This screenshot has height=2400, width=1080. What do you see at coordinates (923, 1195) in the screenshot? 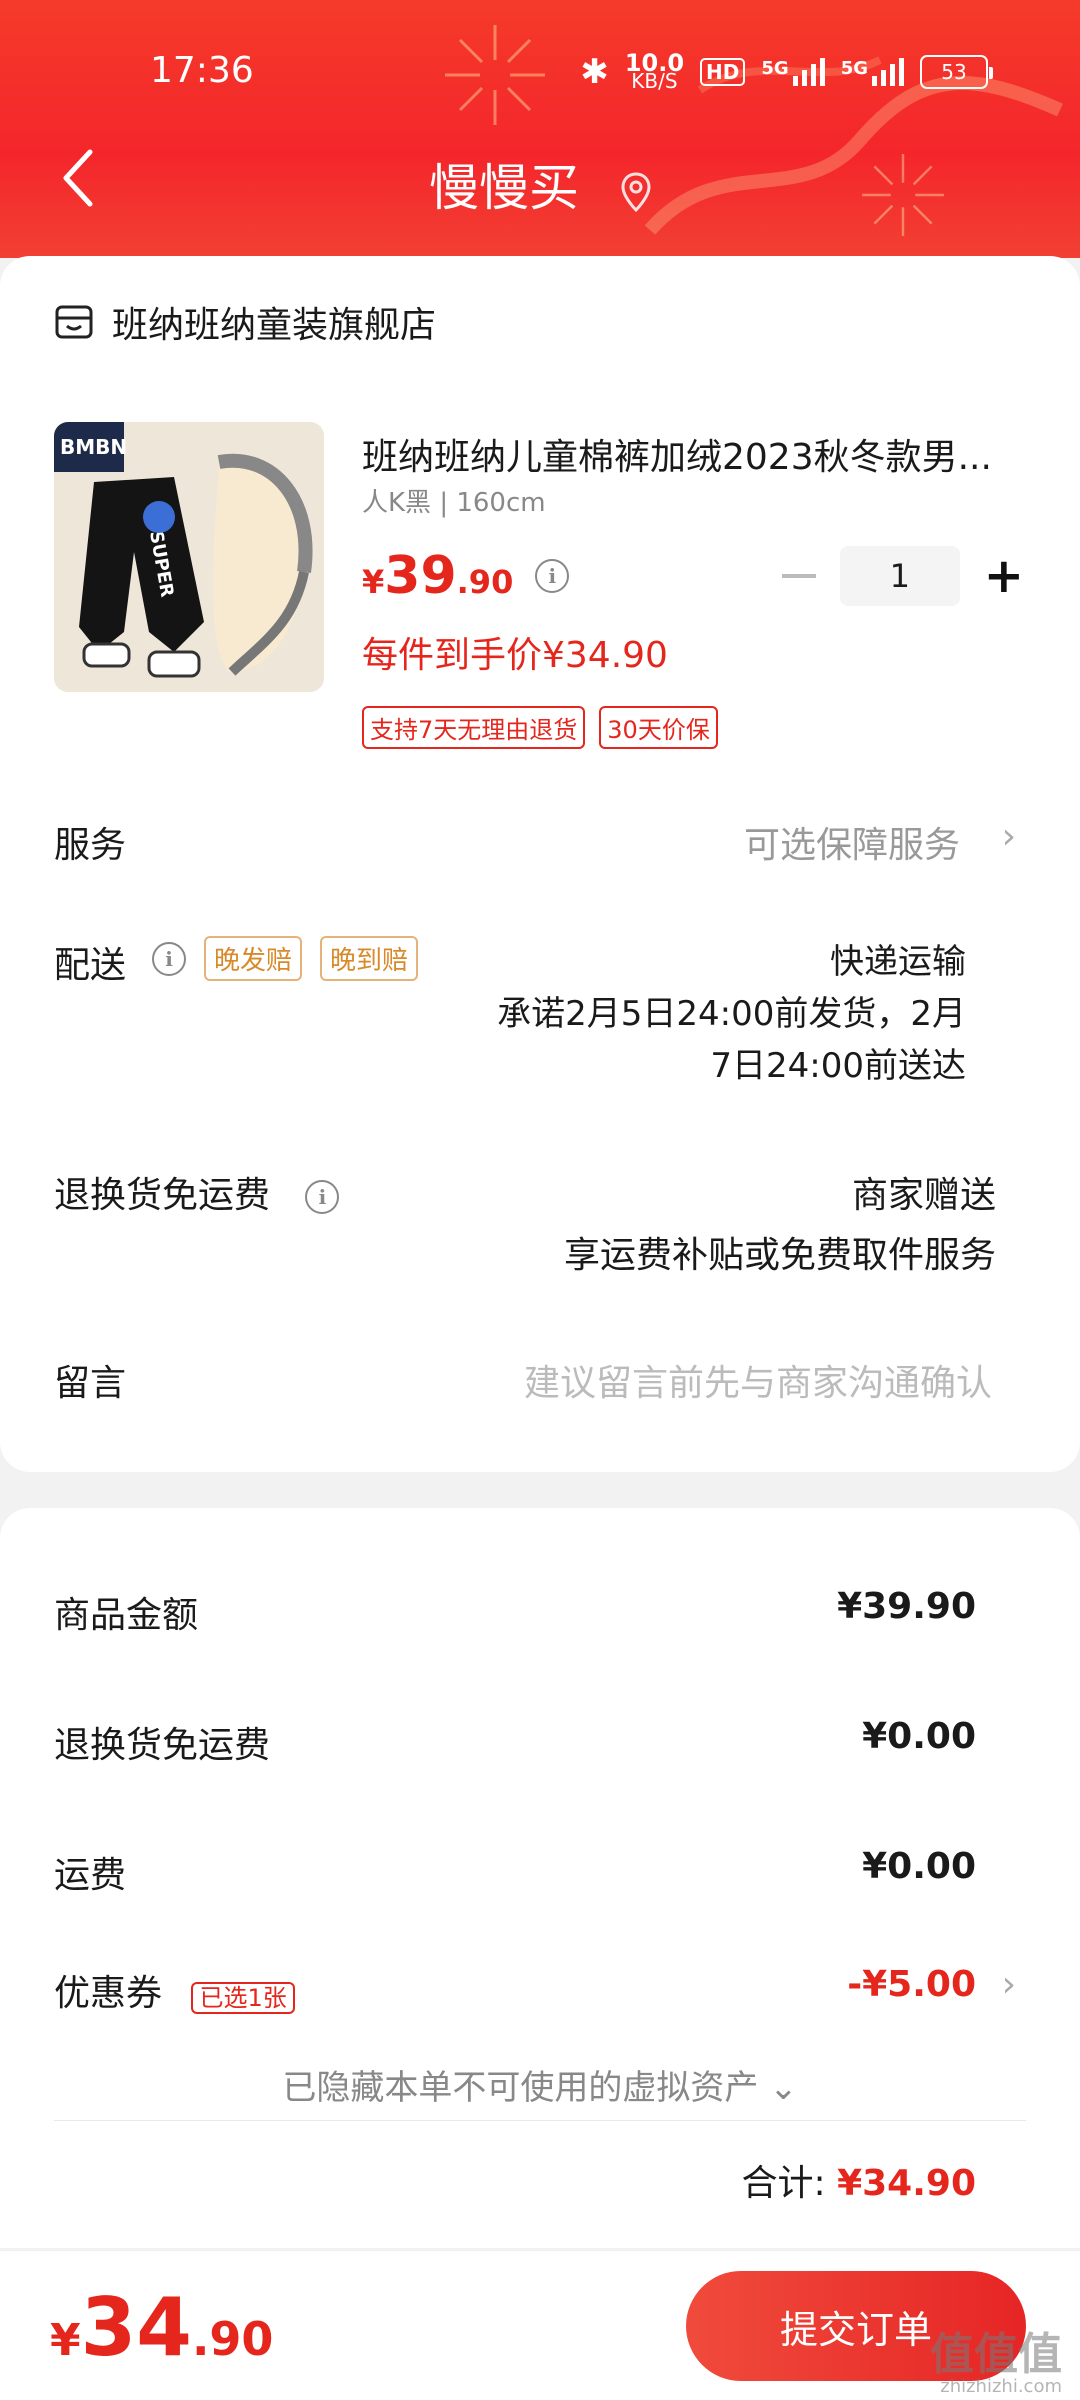
I see `return-shipping-value: 商家赠送` at bounding box center [923, 1195].